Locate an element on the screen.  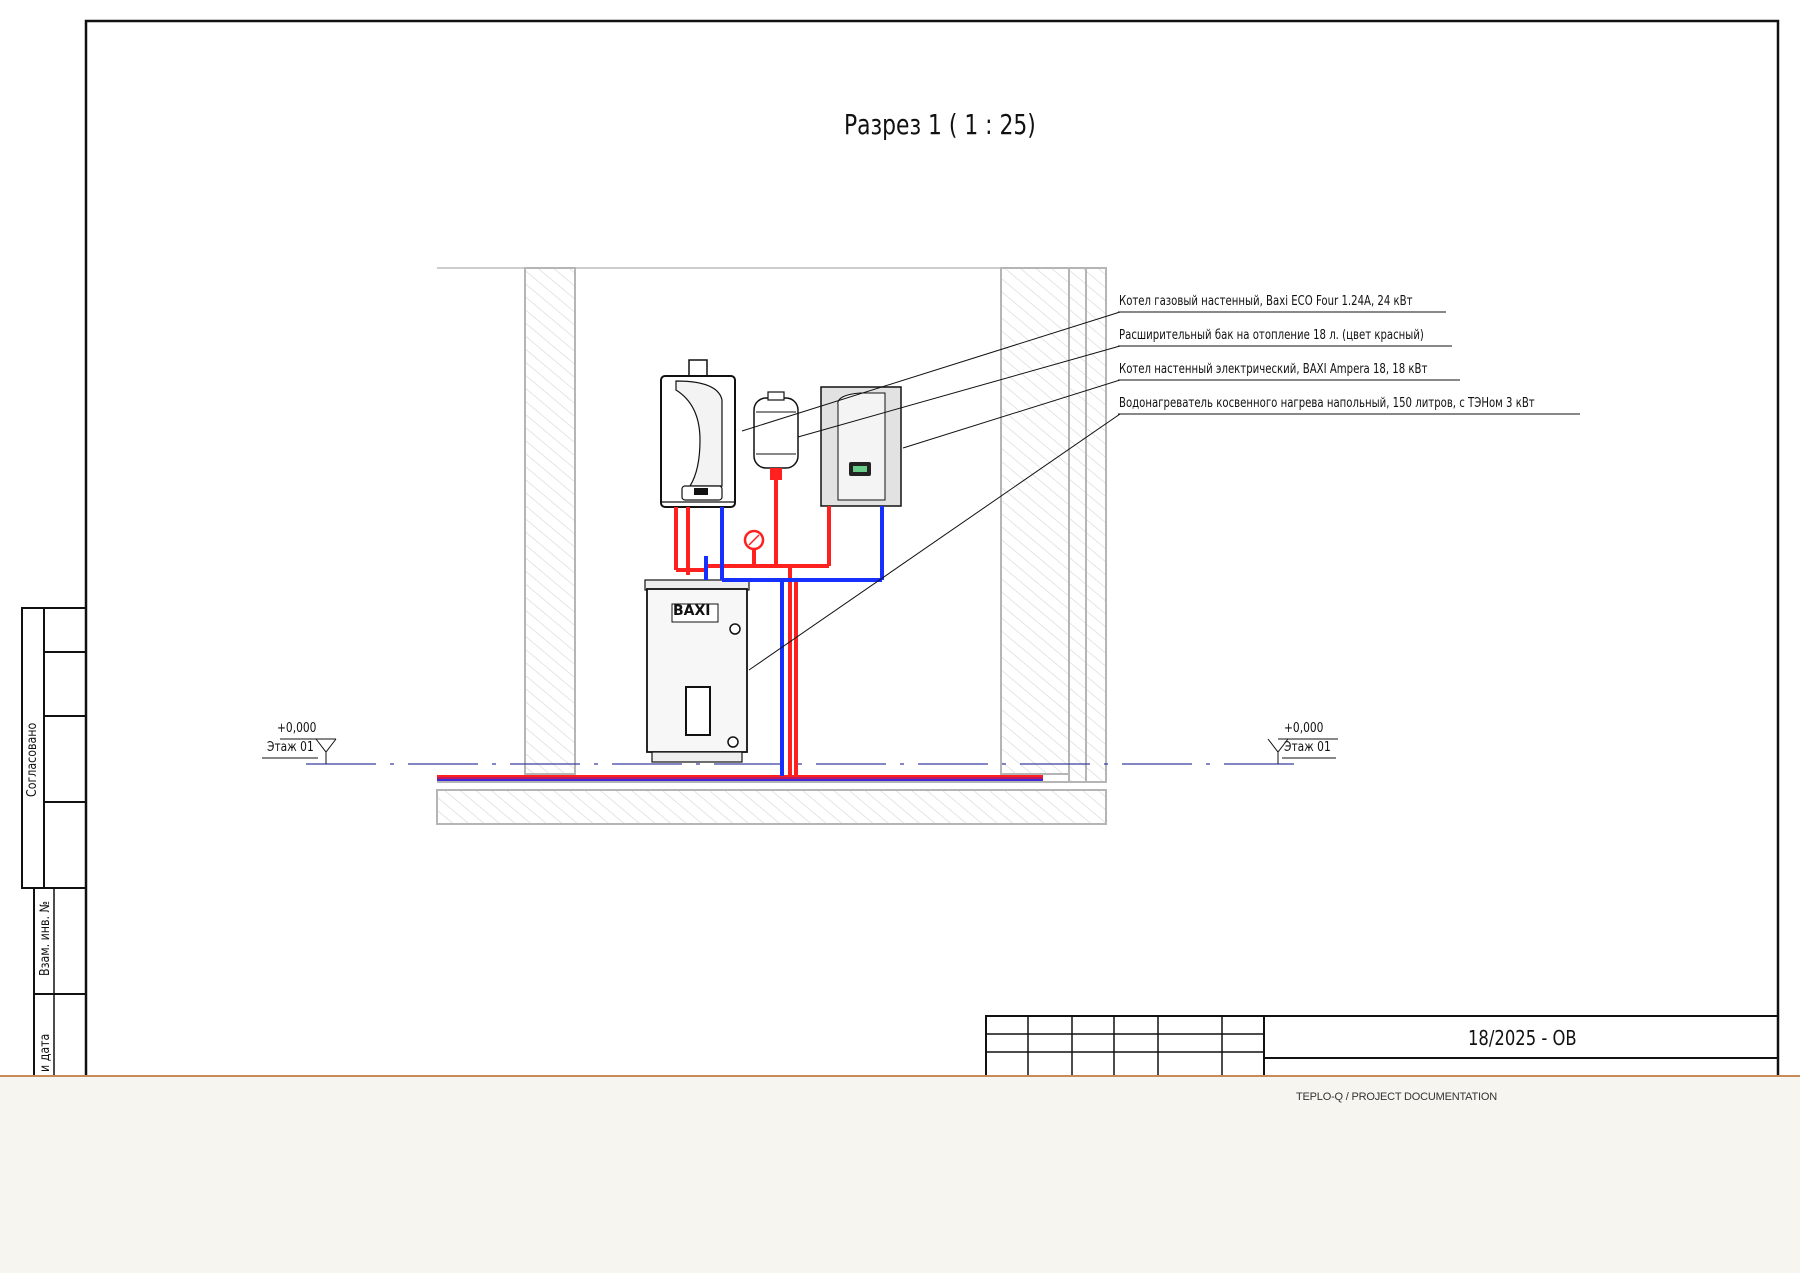
stamp-agreed: Согласовано is located at coordinates (32, 759).